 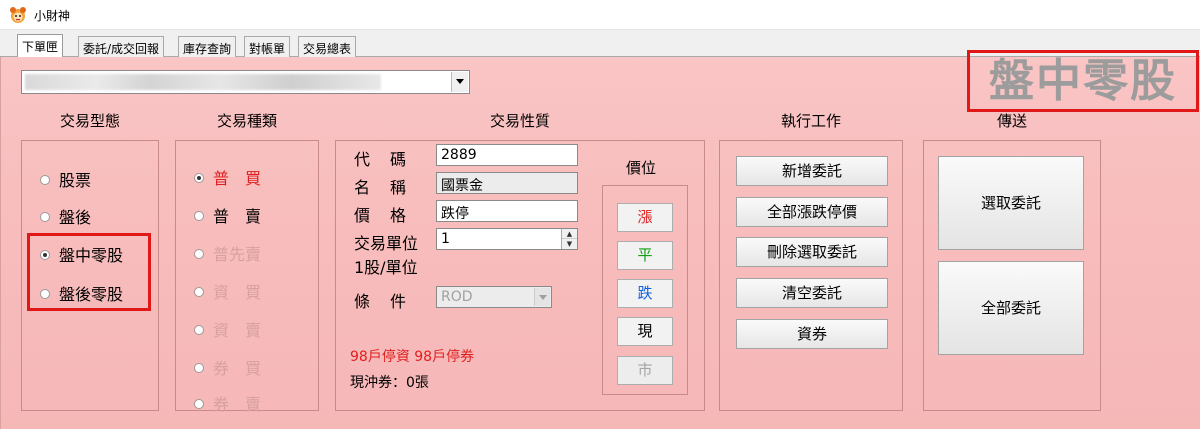 I want to click on trade-type-title: 交易型態, so click(x=89, y=121).